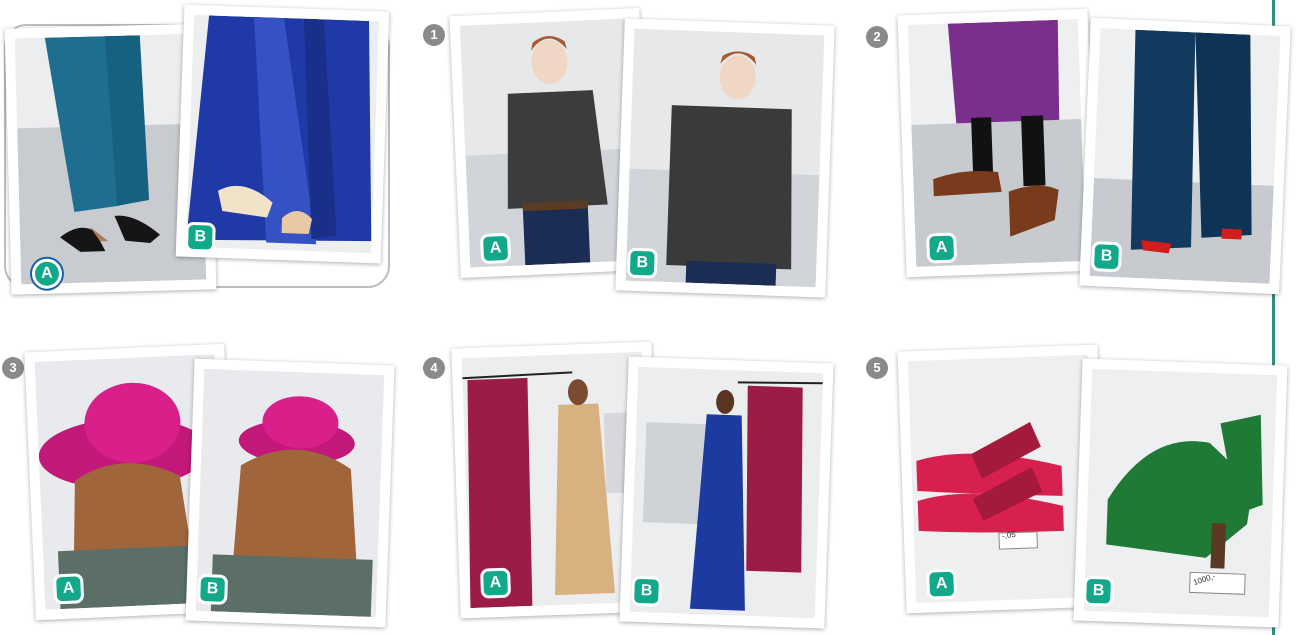 The image size is (1302, 635). Describe the element at coordinates (550, 143) in the screenshot. I see `man-buttoning-shirt-picture` at that location.